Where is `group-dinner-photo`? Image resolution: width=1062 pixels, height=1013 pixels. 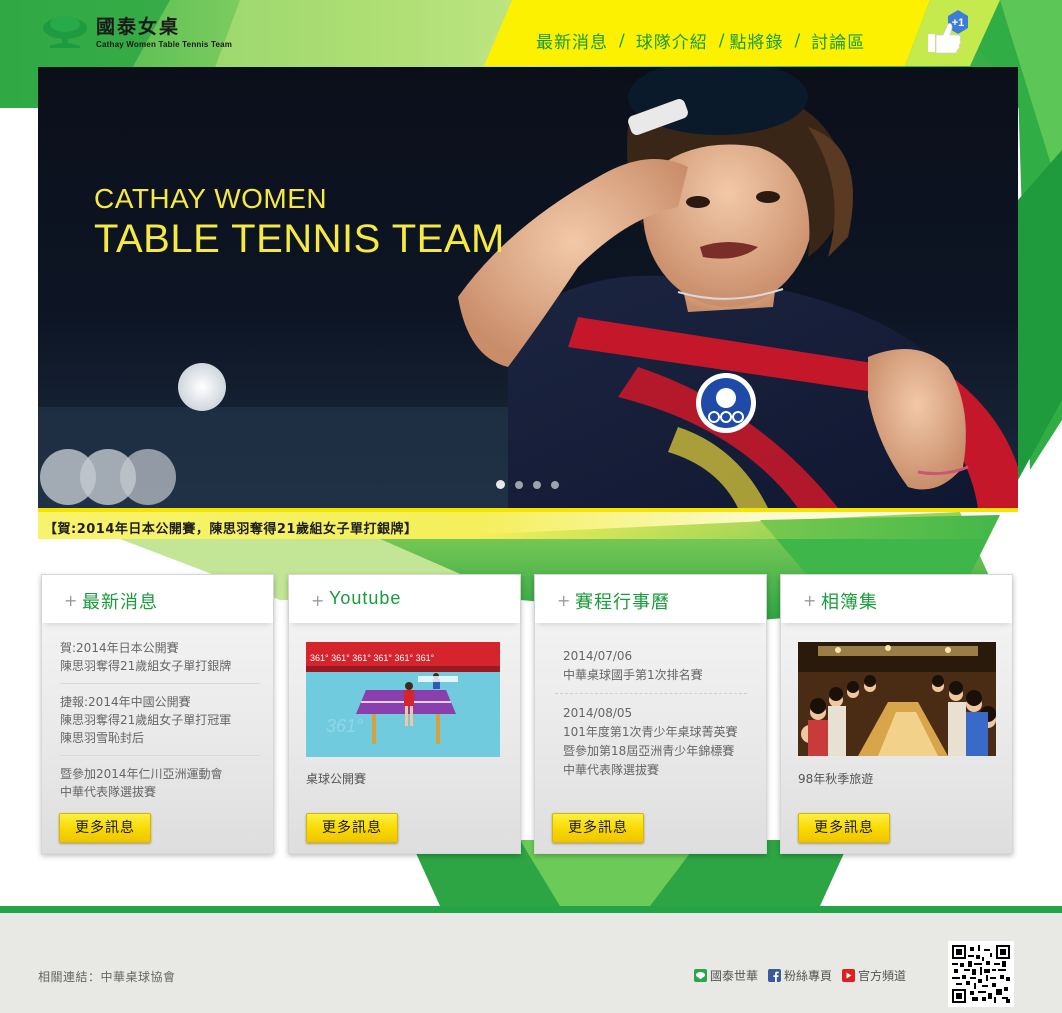 group-dinner-photo is located at coordinates (897, 699).